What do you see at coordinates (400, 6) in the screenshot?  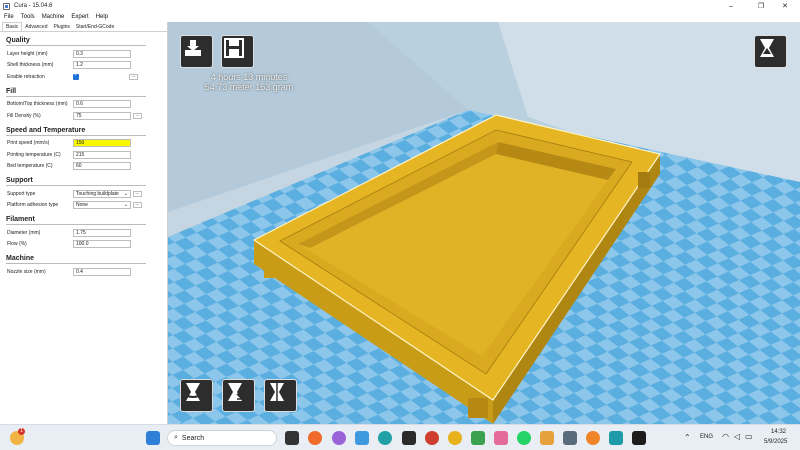 I see `title-bar: Cura - 15.04.6` at bounding box center [400, 6].